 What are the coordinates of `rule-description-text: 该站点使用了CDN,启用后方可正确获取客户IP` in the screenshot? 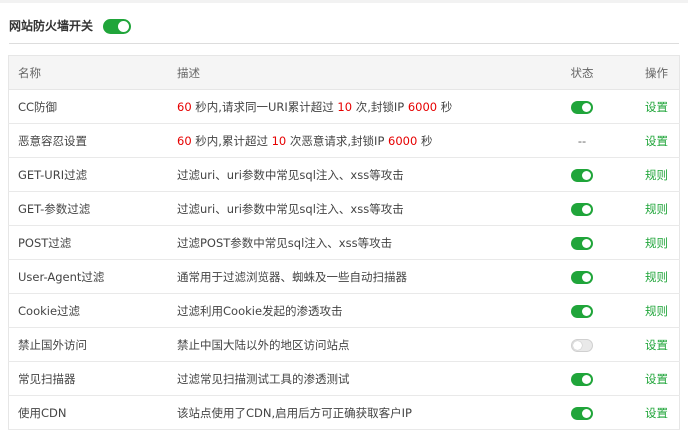 It's located at (294, 412).